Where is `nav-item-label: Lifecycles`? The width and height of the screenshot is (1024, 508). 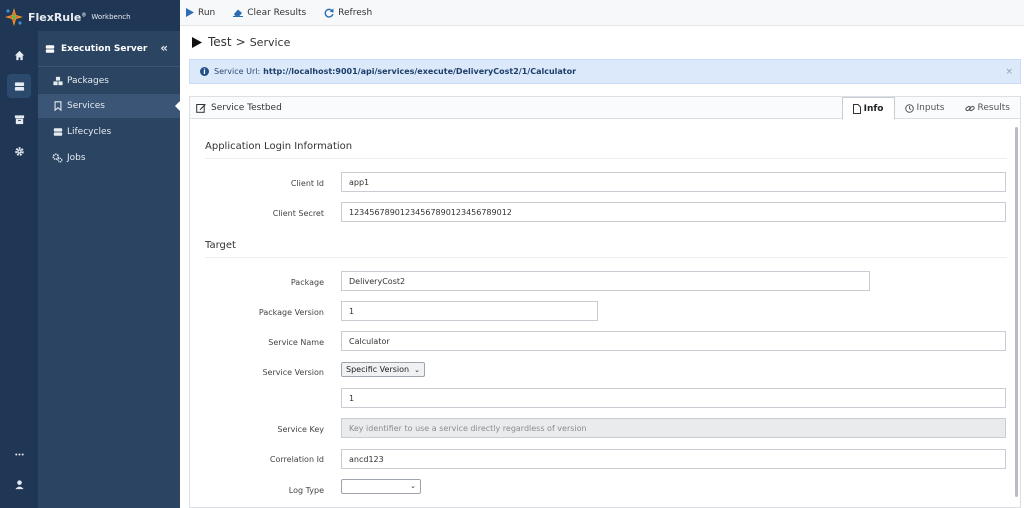
nav-item-label: Lifecycles is located at coordinates (89, 132).